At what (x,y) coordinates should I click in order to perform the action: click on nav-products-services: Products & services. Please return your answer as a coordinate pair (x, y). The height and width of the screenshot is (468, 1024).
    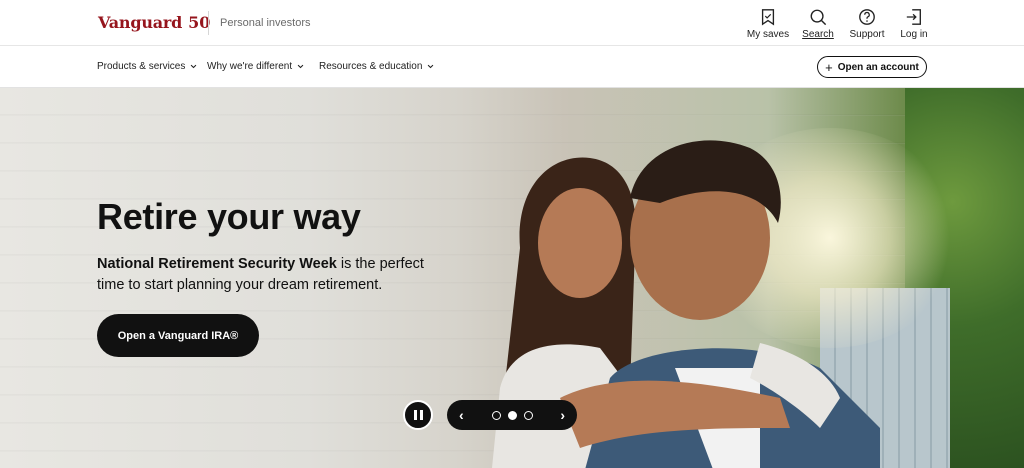
    Looking at the image, I should click on (147, 66).